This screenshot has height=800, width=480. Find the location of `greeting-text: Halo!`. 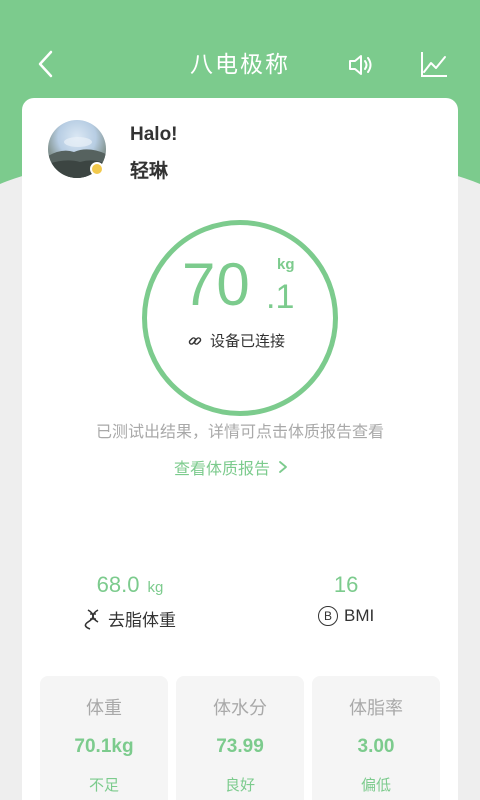

greeting-text: Halo! is located at coordinates (154, 134).